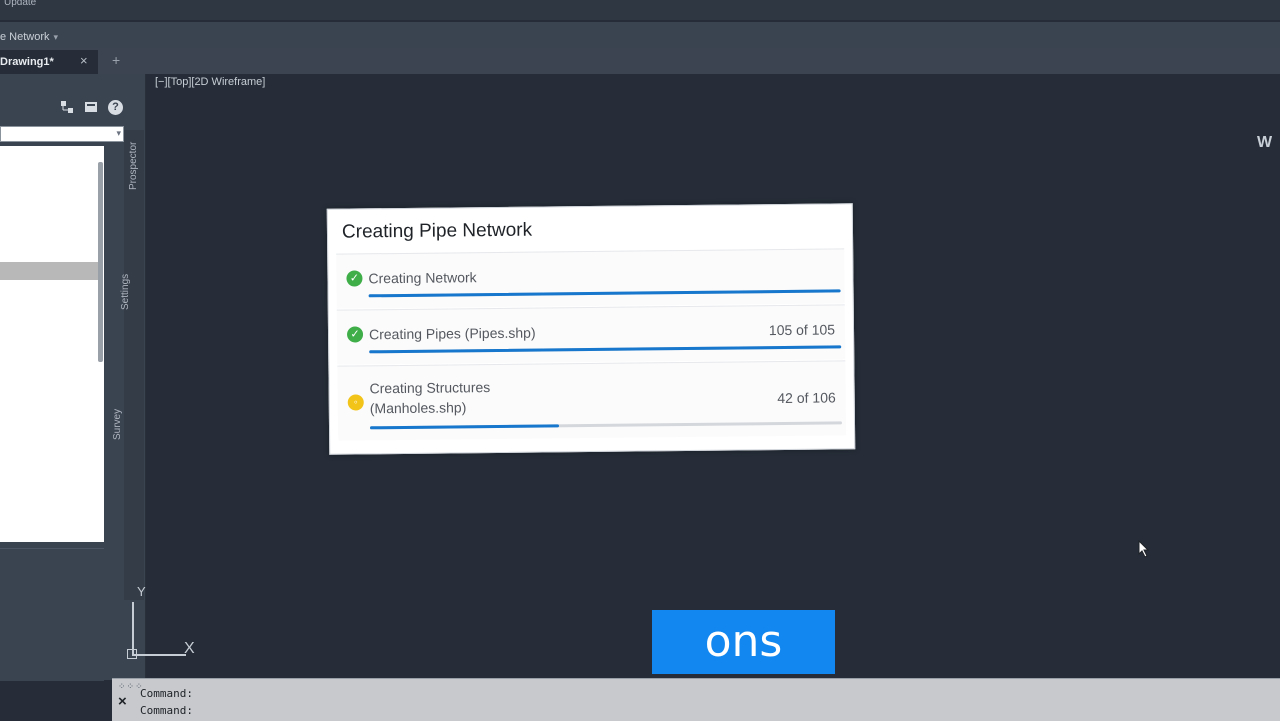 This screenshot has height=721, width=1280. I want to click on task-row-network: ✓ Creating Network, so click(590, 278).